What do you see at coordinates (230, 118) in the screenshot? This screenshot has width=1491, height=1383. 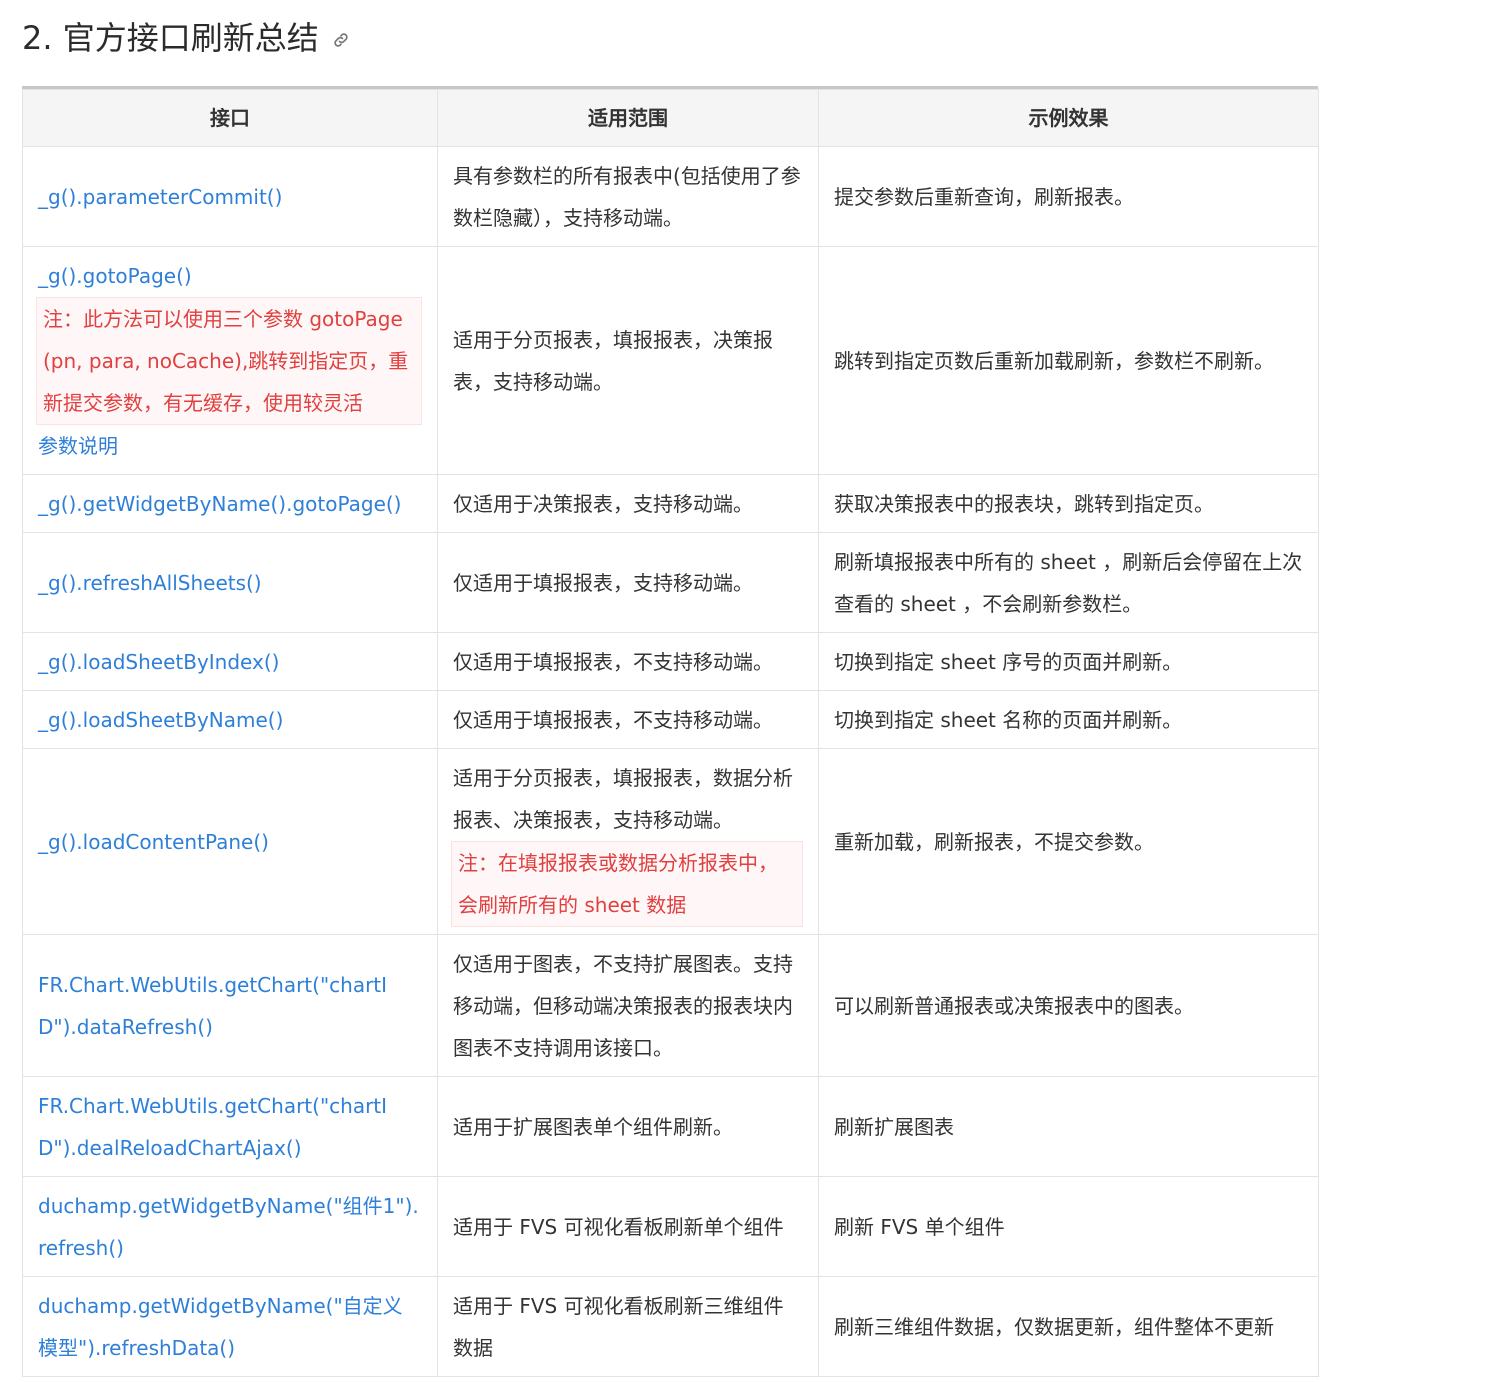 I see `column-header-api: 接口` at bounding box center [230, 118].